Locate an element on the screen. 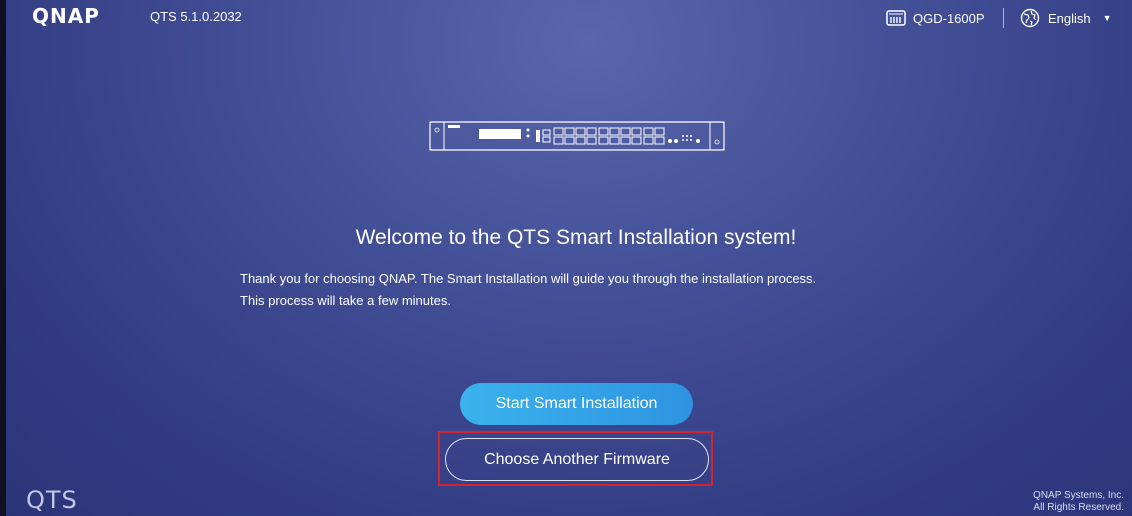 The image size is (1132, 516). copyright-notice: QNAP Systems, Inc. All Rights Reserved. is located at coordinates (1078, 502).